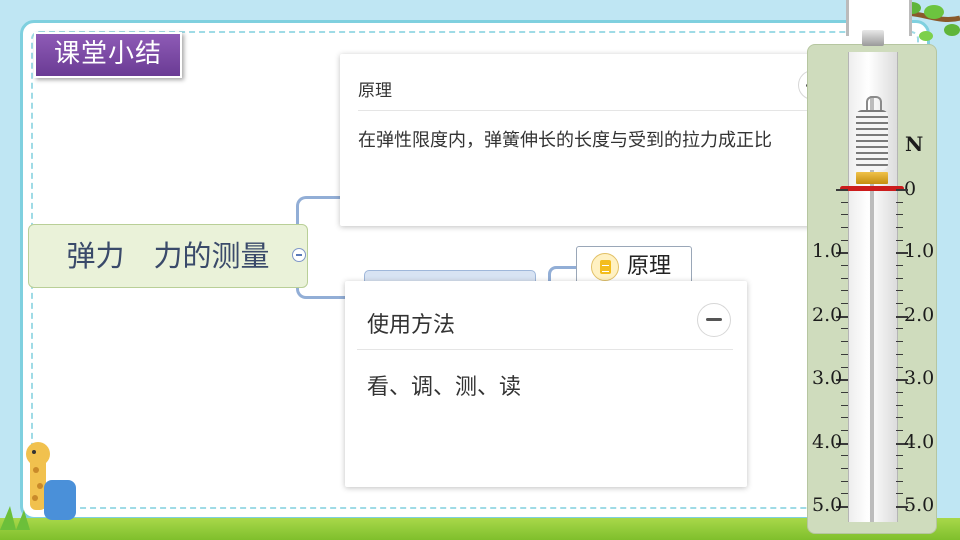 The image size is (960, 540). Describe the element at coordinates (827, 251) in the screenshot. I see `scale-label-left: 1.0` at that location.